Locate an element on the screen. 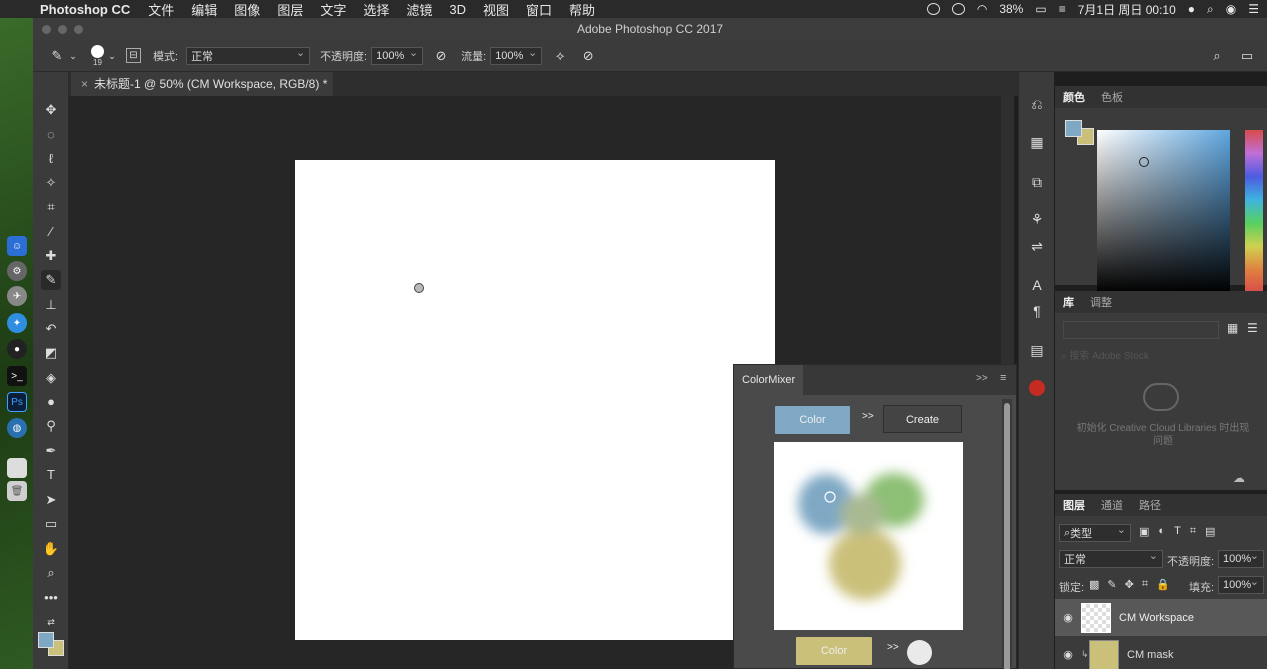  filter-shape-icon: ⌗ is located at coordinates (1193, 531).